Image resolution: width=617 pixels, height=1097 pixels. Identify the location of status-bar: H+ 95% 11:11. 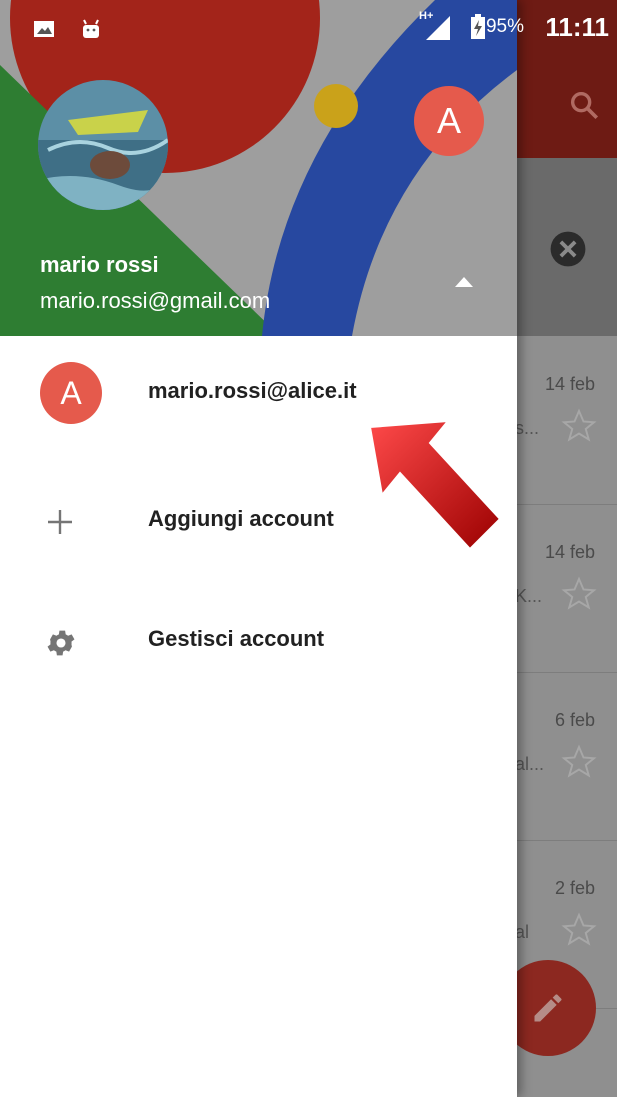
(308, 25).